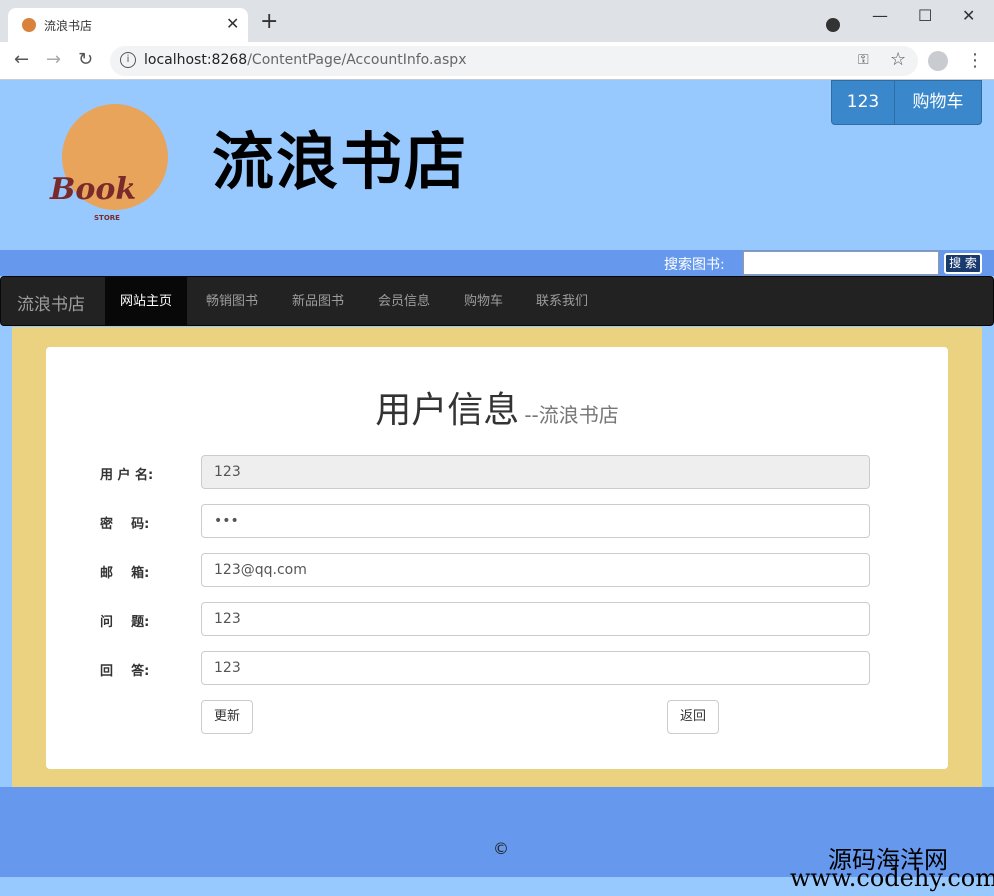  Describe the element at coordinates (501, 848) in the screenshot. I see `copyright: ©` at that location.